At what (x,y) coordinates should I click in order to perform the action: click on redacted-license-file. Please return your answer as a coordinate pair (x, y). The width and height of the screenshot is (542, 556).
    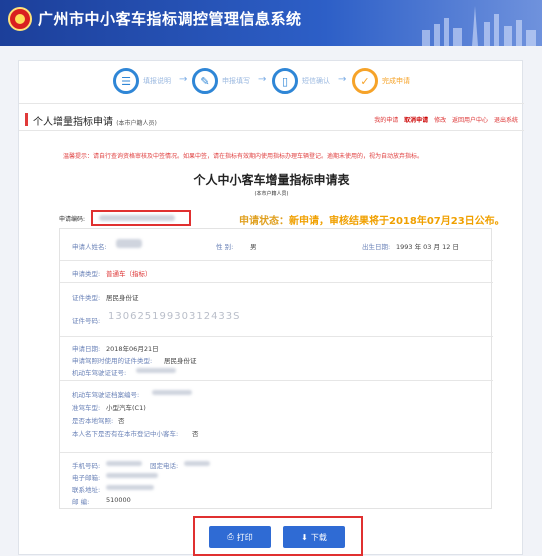
    Looking at the image, I should click on (172, 392).